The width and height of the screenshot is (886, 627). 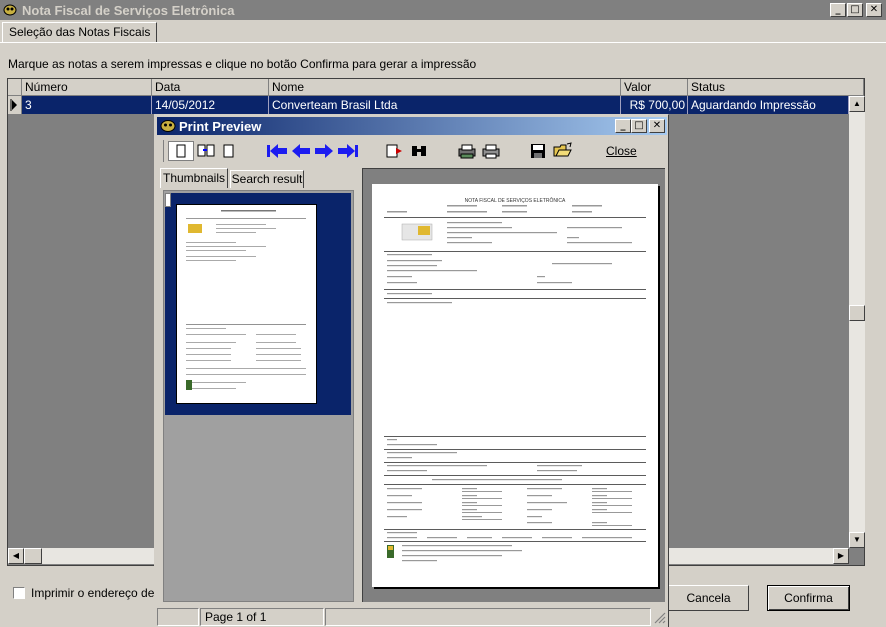 I want to click on tab-divider, so click(x=443, y=42).